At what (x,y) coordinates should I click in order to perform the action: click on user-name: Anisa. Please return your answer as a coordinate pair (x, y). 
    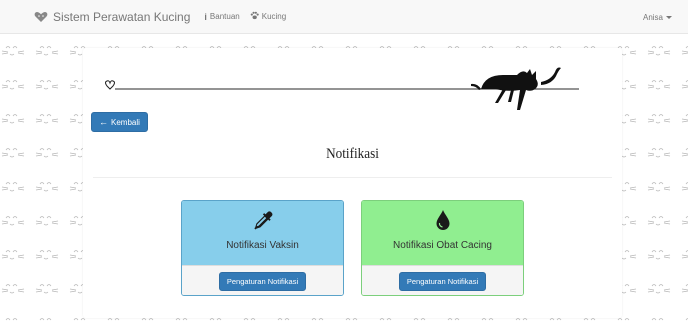
    Looking at the image, I should click on (652, 17).